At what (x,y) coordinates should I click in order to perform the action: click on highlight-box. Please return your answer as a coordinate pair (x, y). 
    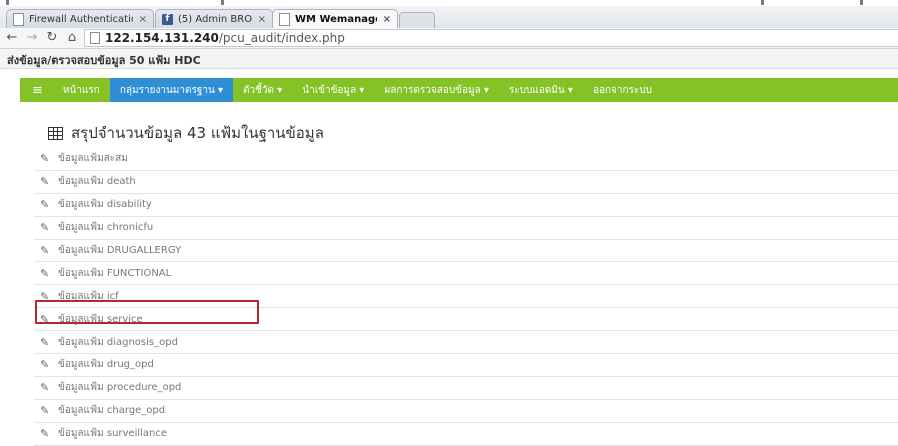
    Looking at the image, I should click on (147, 312).